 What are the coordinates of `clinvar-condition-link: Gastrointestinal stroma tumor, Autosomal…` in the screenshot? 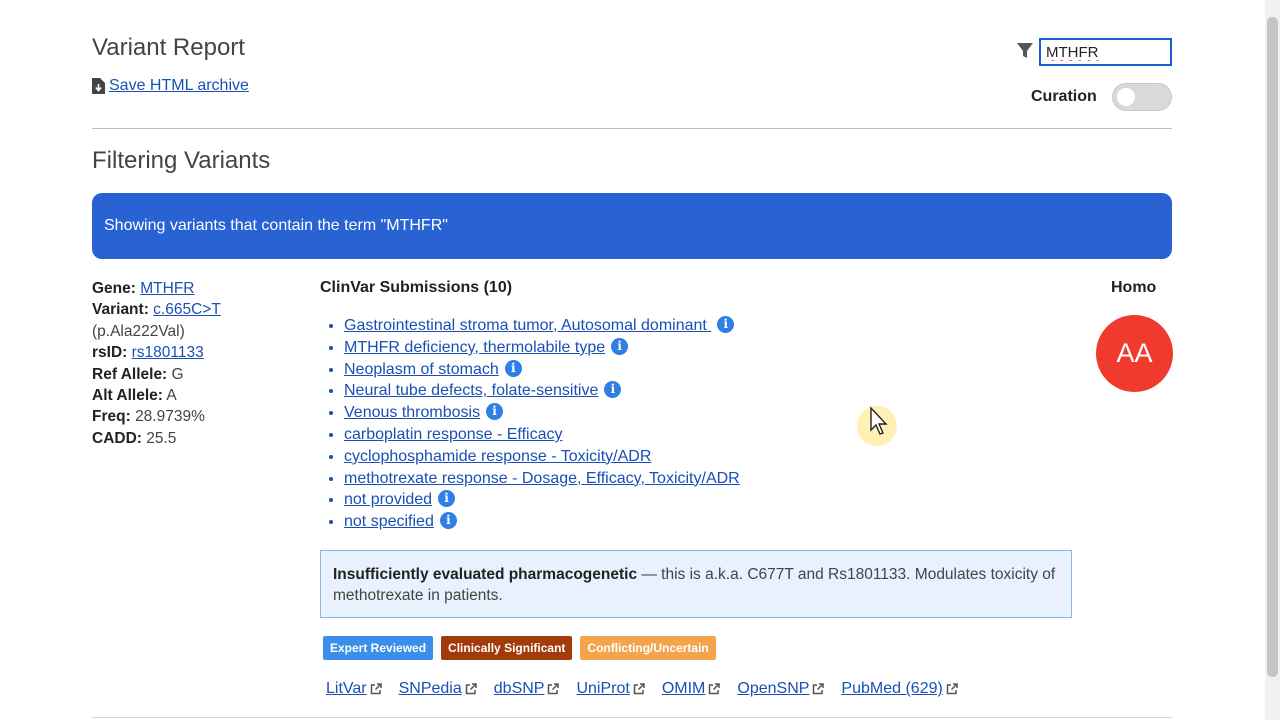 It's located at (527, 325).